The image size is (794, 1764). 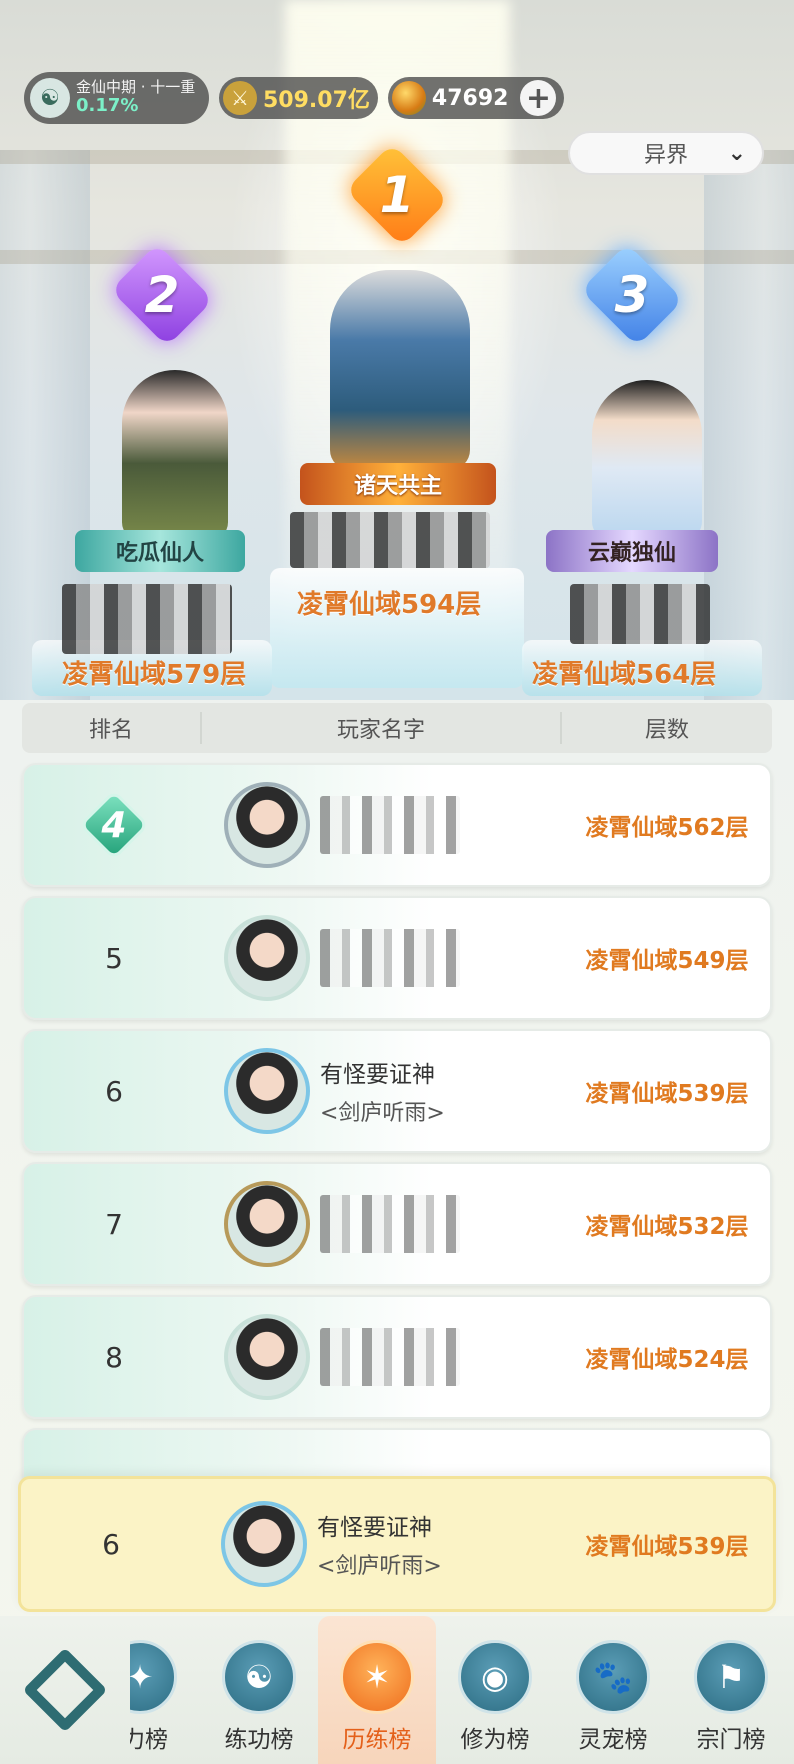 What do you see at coordinates (667, 1360) in the screenshot?
I see `floor-cell: 凌霄仙域524层` at bounding box center [667, 1360].